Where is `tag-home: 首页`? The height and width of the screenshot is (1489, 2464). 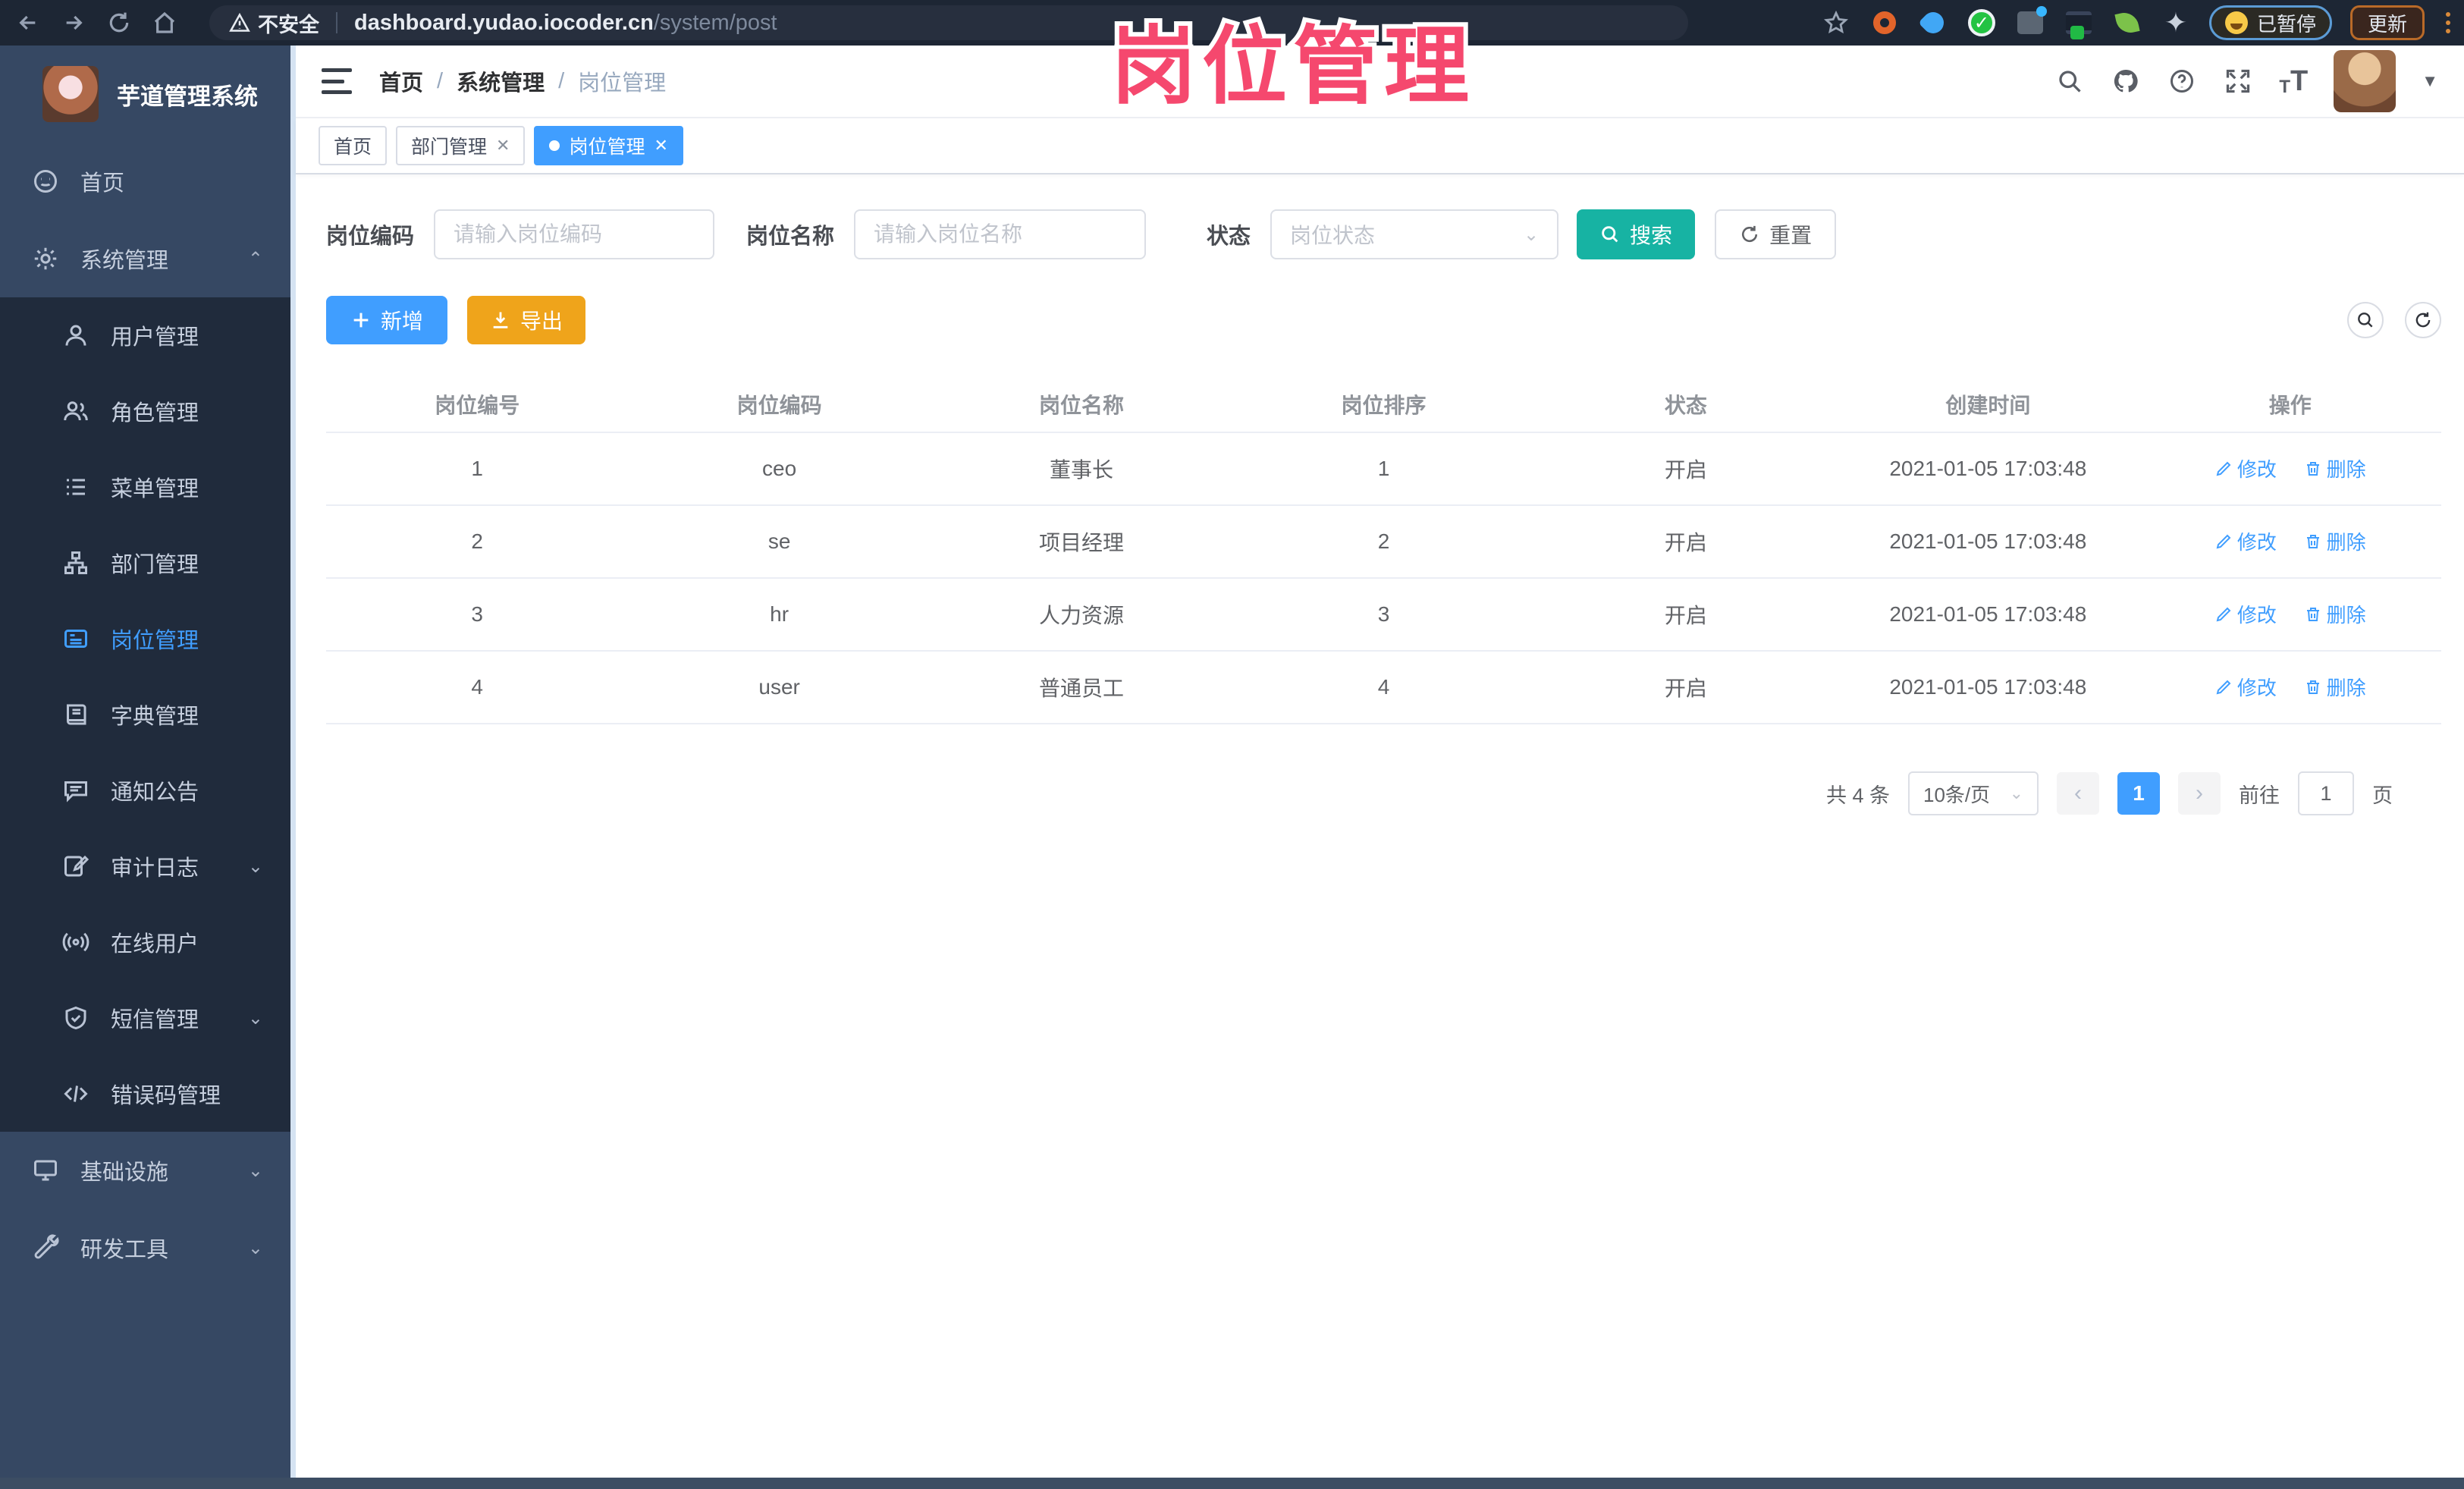 tag-home: 首页 is located at coordinates (353, 145).